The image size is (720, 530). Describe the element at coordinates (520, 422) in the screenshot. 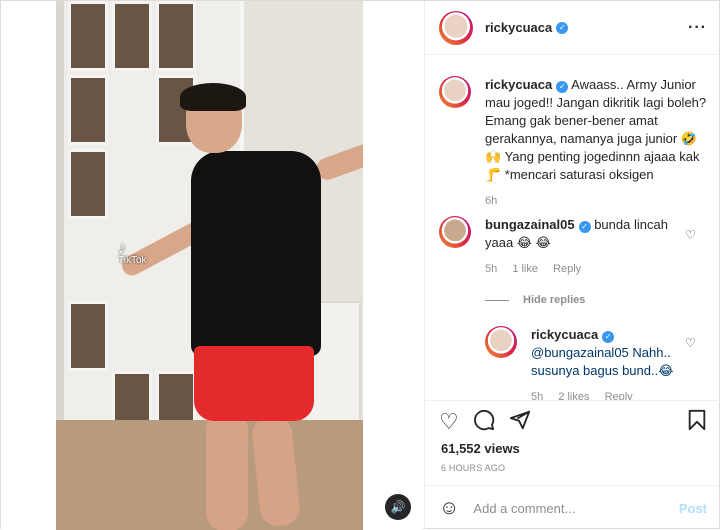

I see `share-icon` at that location.